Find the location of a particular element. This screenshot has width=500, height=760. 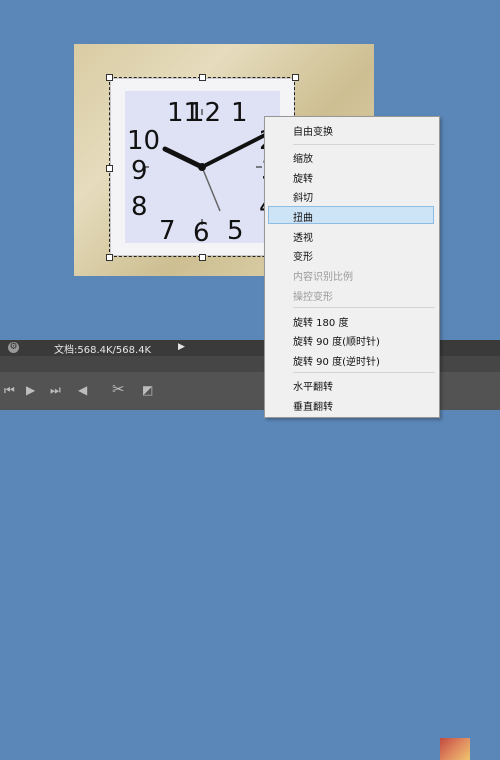

menu-item-flip-horizontal: 水平翻转 is located at coordinates (313, 385).